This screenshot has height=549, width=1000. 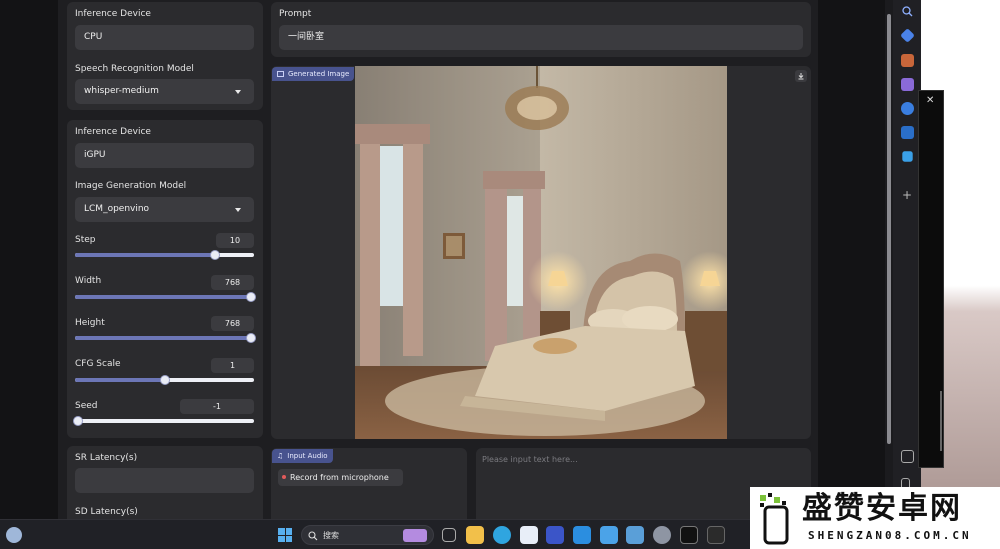 I want to click on width-slider-fill, so click(x=164, y=297).